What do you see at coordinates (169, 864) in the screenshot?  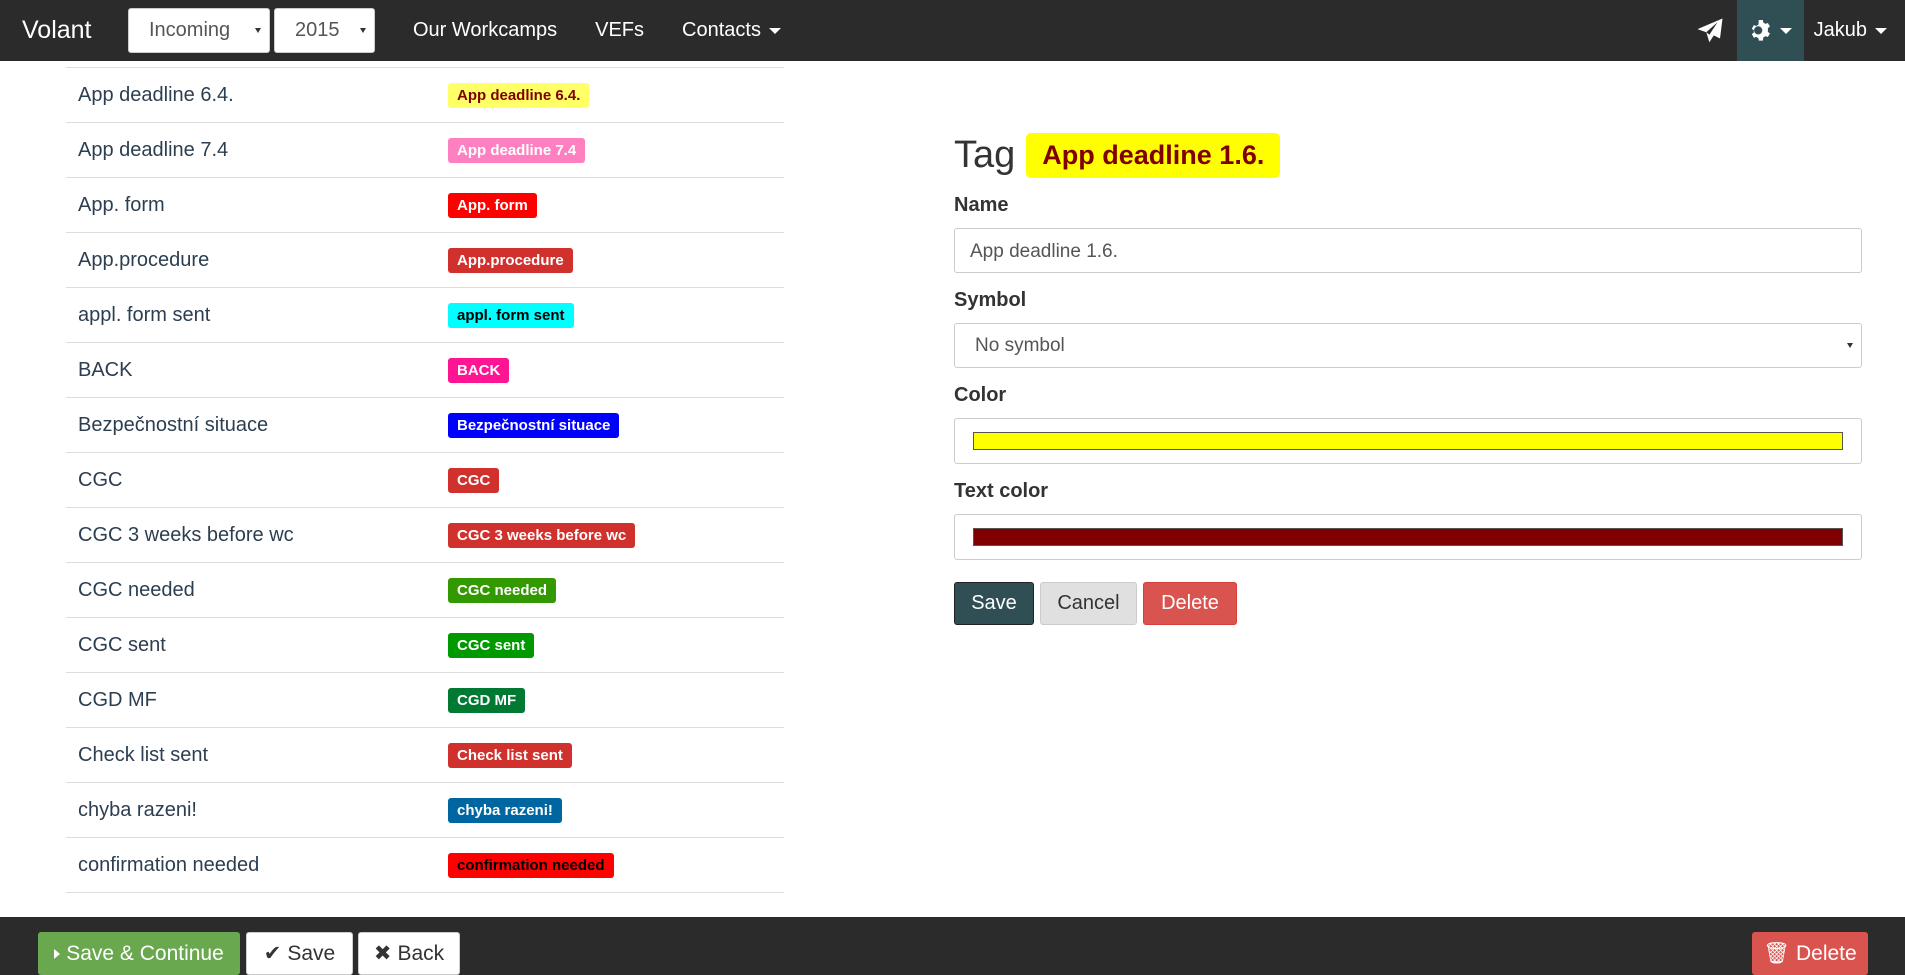 I see `tag-name: confirmation needed` at bounding box center [169, 864].